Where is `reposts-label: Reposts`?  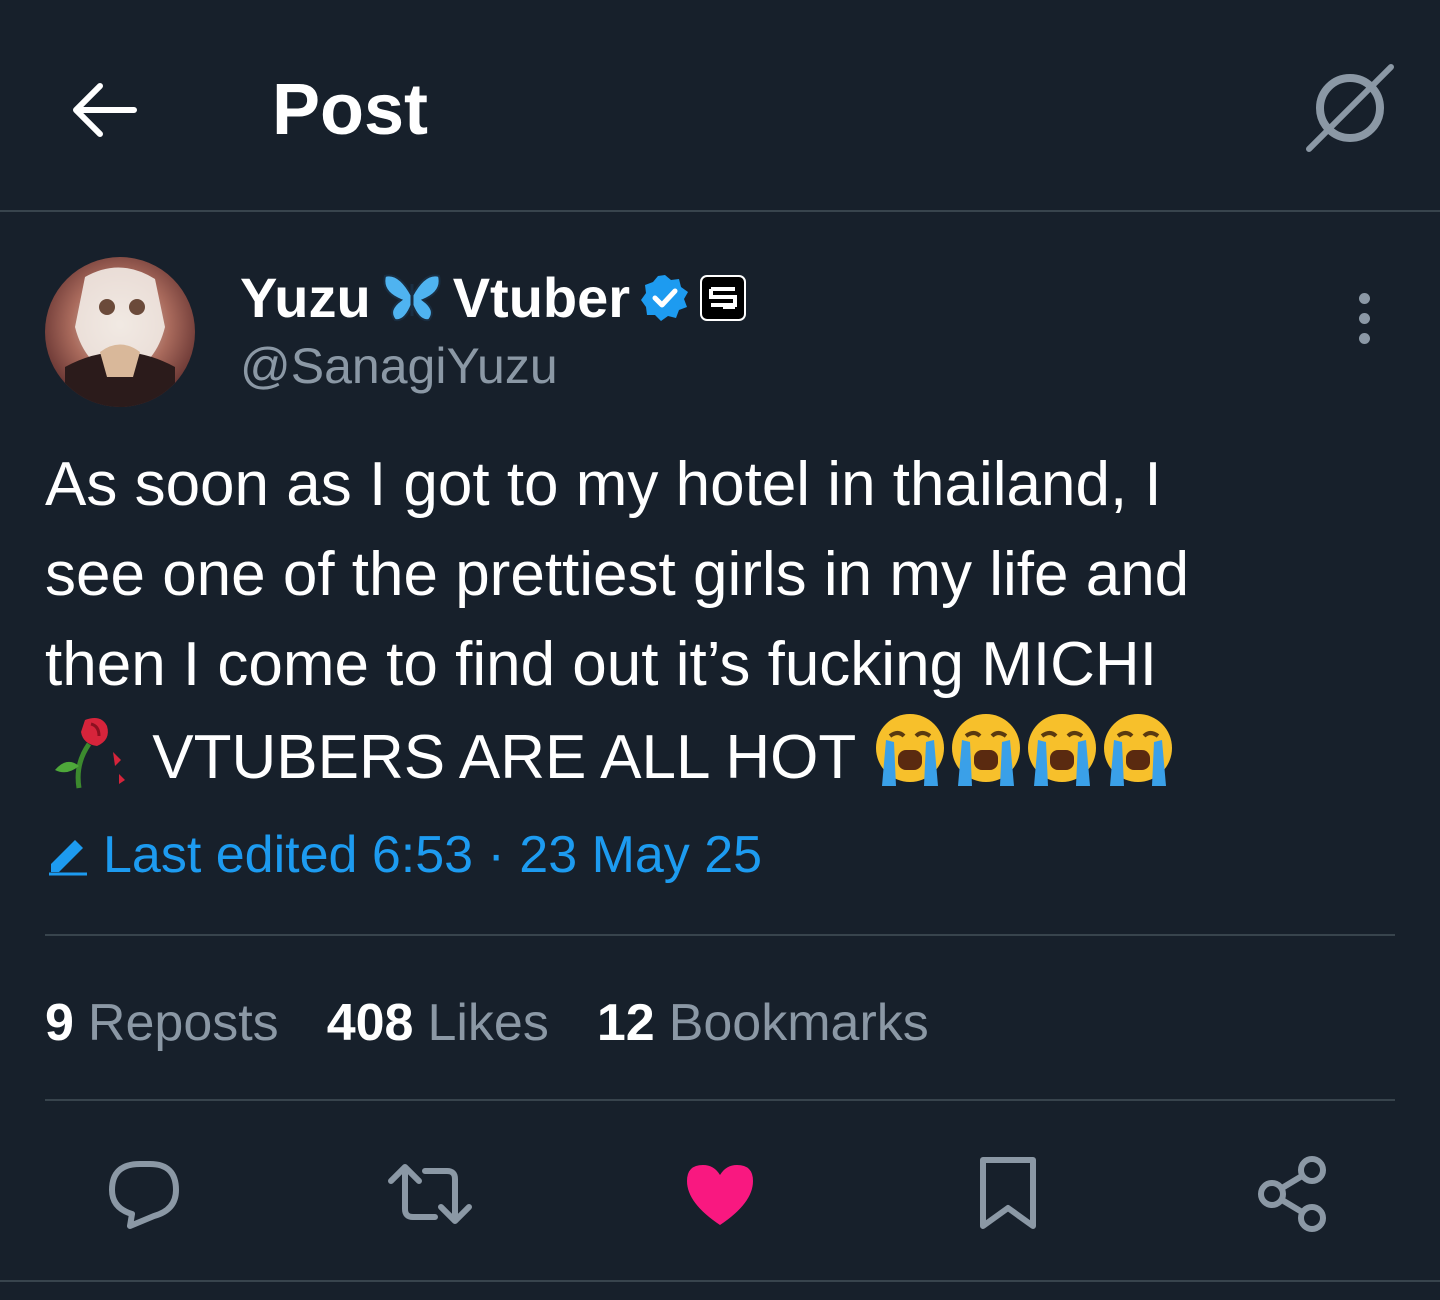 reposts-label: Reposts is located at coordinates (183, 1023).